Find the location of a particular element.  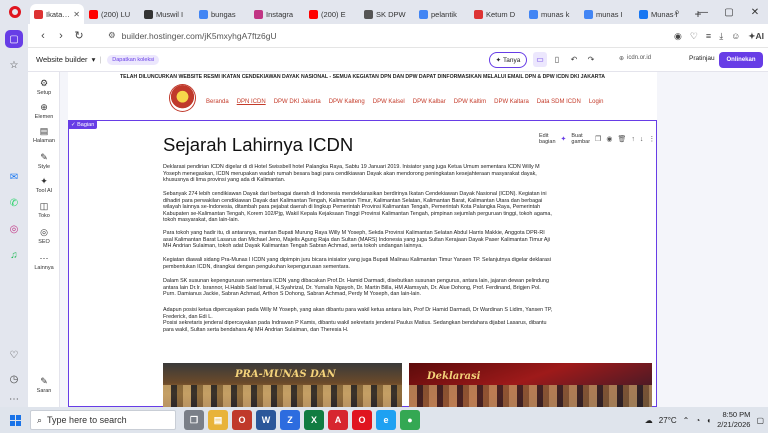

chrome-icon: ● is located at coordinates (410, 420).